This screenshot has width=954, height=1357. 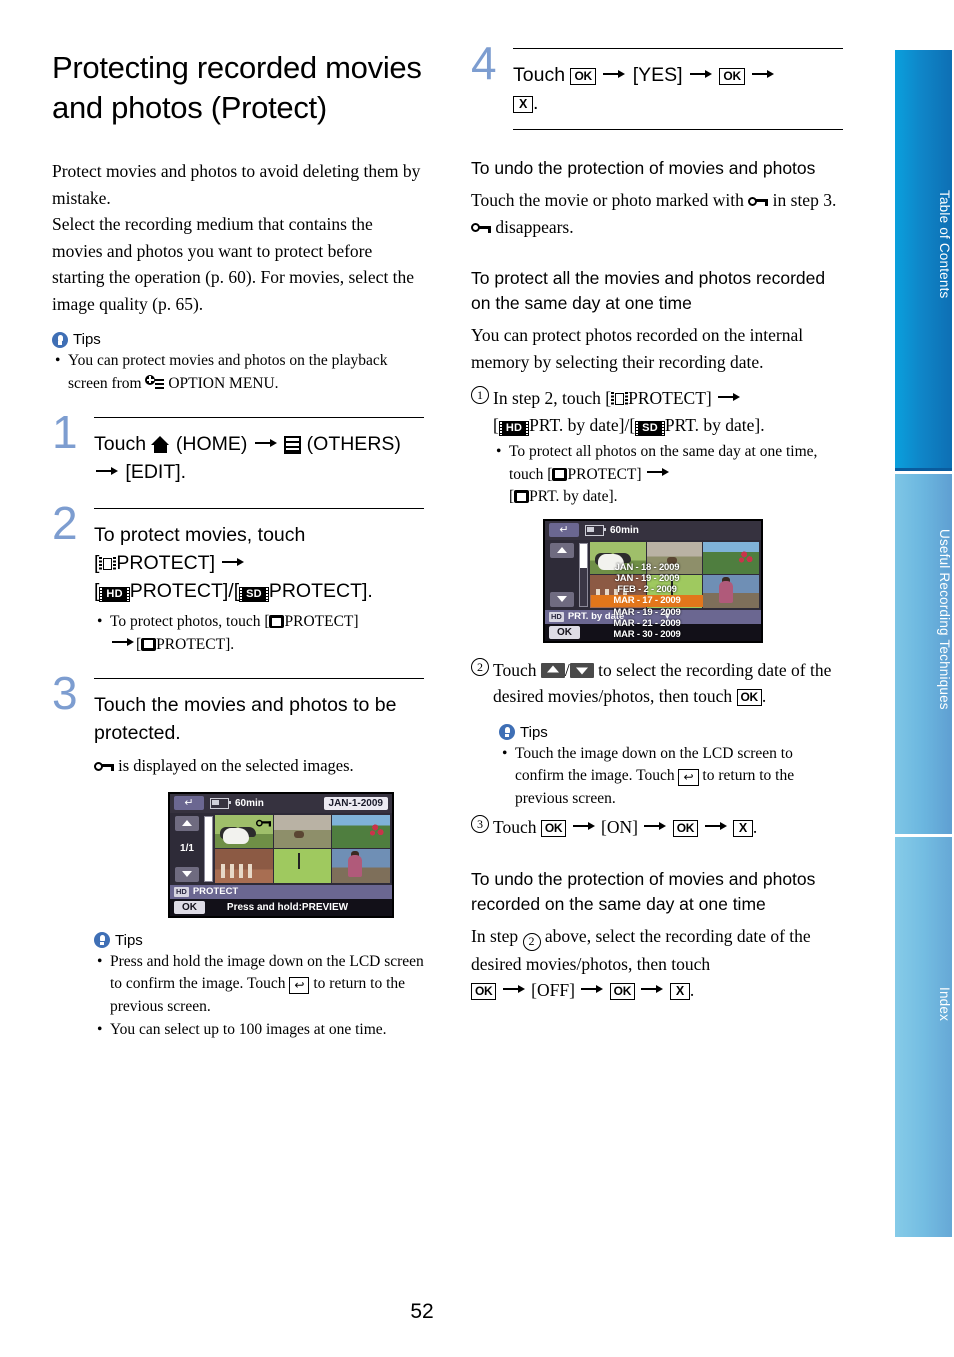 I want to click on step2-protect-1: PROTECT], so click(x=166, y=563).